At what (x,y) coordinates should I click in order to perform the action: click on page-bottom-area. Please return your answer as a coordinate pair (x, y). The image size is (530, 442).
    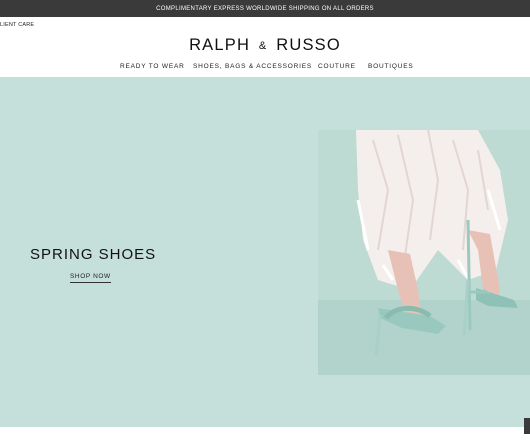
    Looking at the image, I should click on (265, 434).